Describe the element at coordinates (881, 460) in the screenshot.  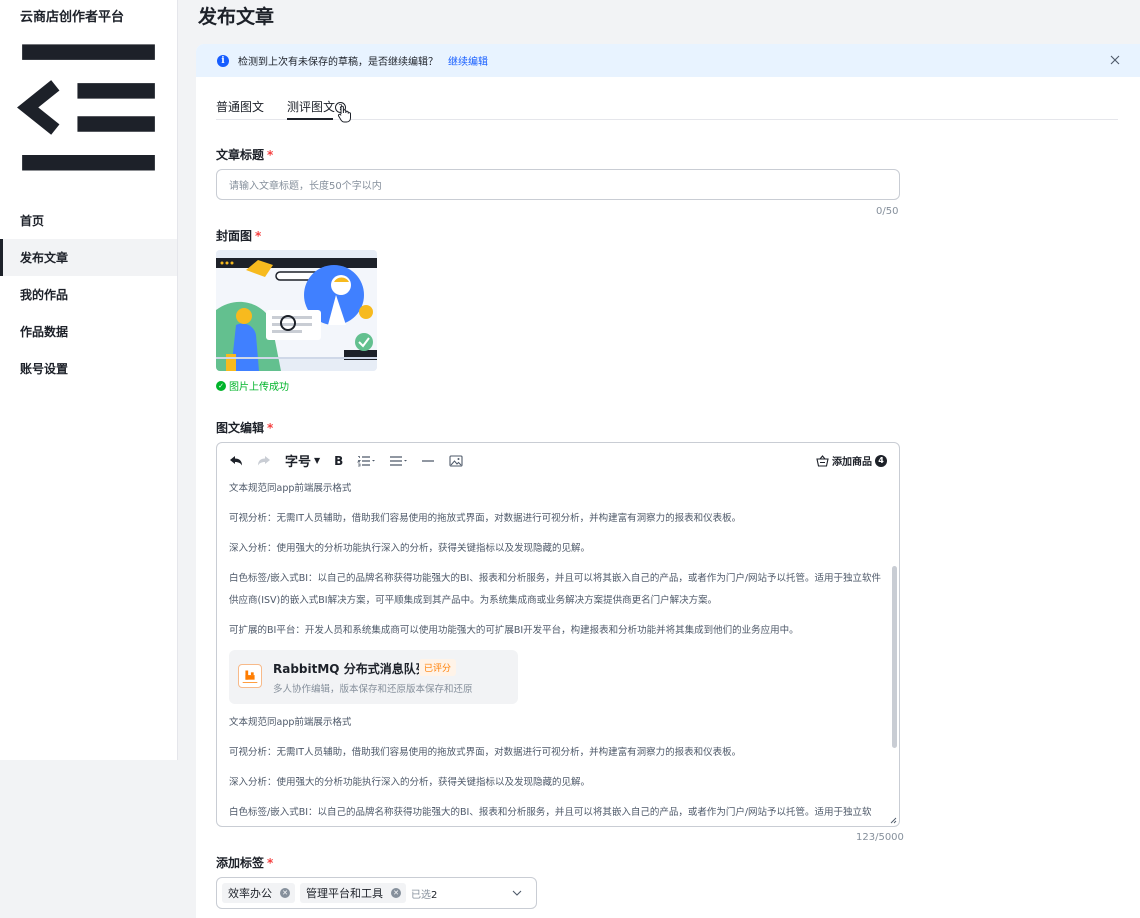
I see `product-count-badge: 4` at that location.